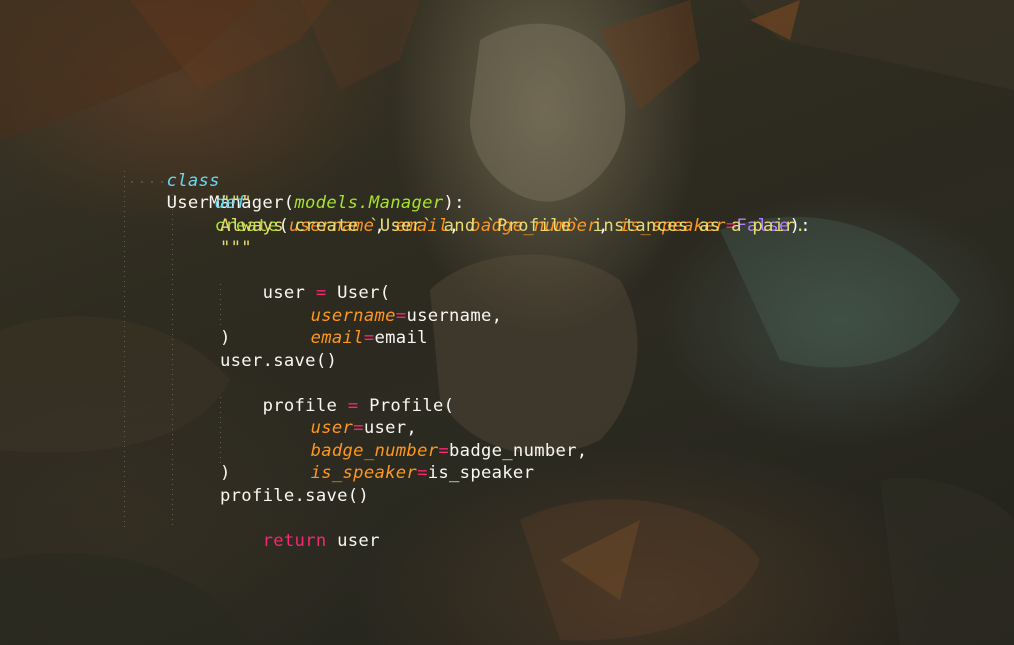  I want to click on code-line-17: return user, so click(300, 529).